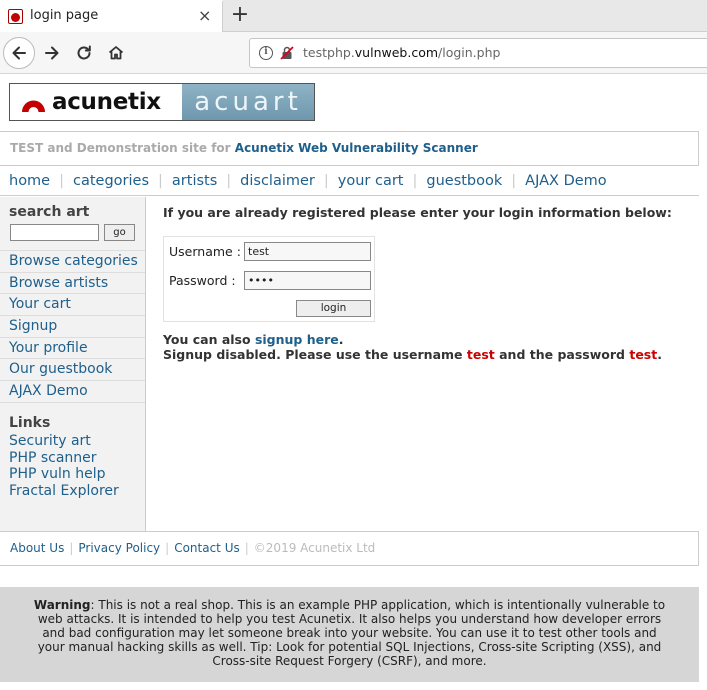  I want to click on signup-line: You can also signup here., so click(253, 339).